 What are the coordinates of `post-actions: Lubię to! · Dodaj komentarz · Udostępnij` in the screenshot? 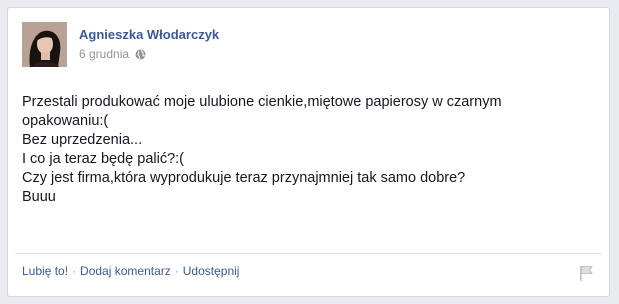 It's located at (130, 271).